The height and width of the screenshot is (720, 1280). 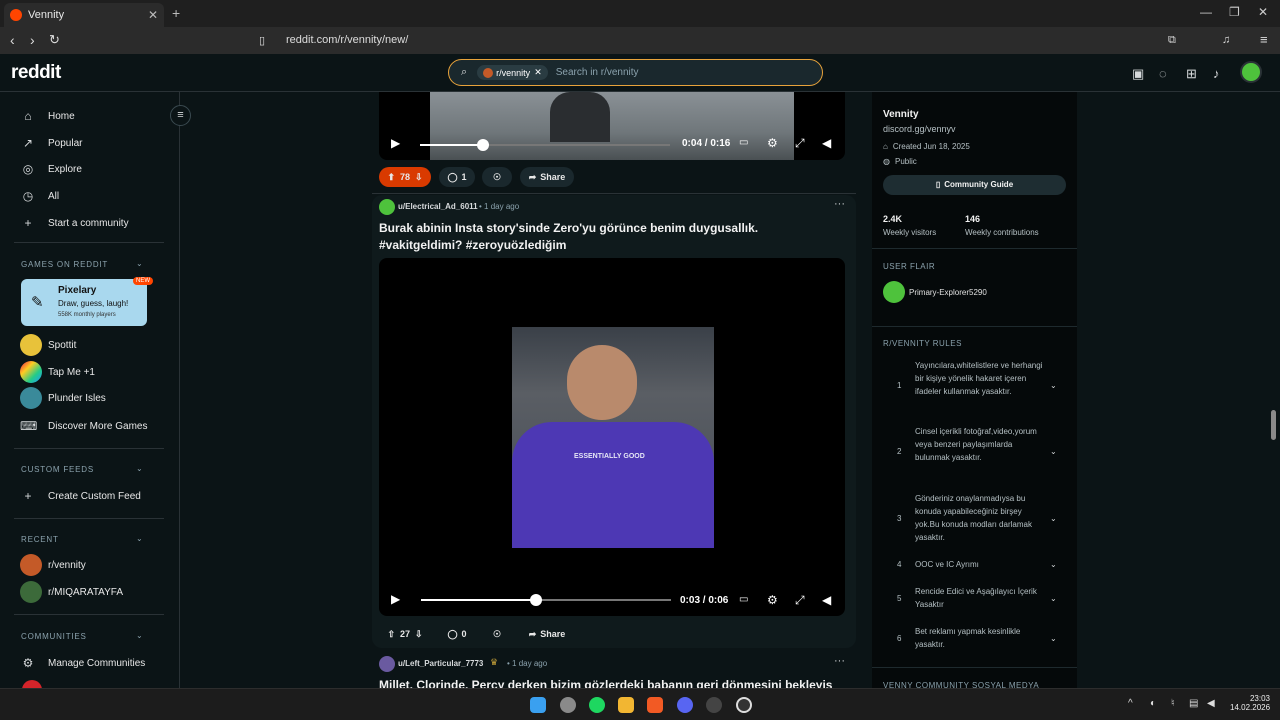 I want to click on start-icon, so click(x=538, y=705).